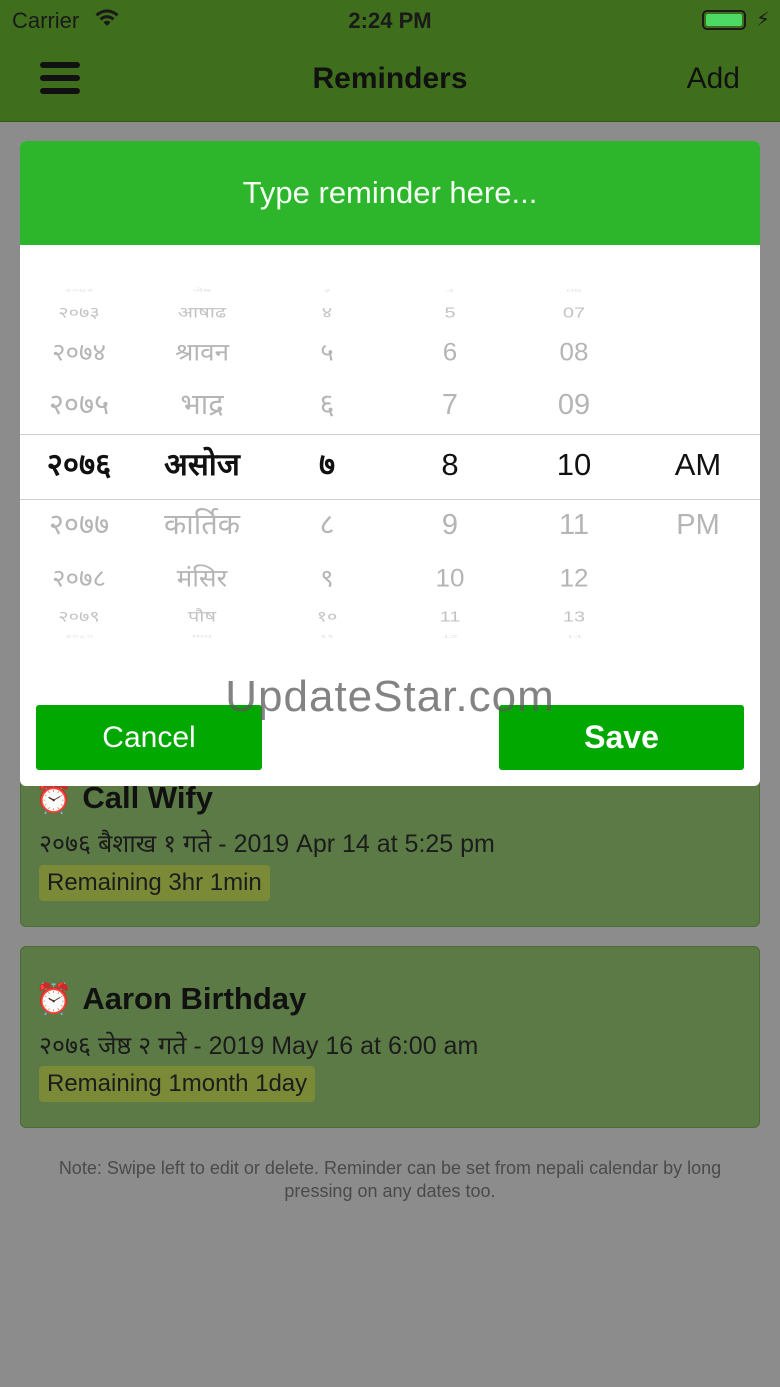 The width and height of the screenshot is (780, 1387). Describe the element at coordinates (202, 352) in the screenshot. I see `picker-option: श्रावन` at that location.